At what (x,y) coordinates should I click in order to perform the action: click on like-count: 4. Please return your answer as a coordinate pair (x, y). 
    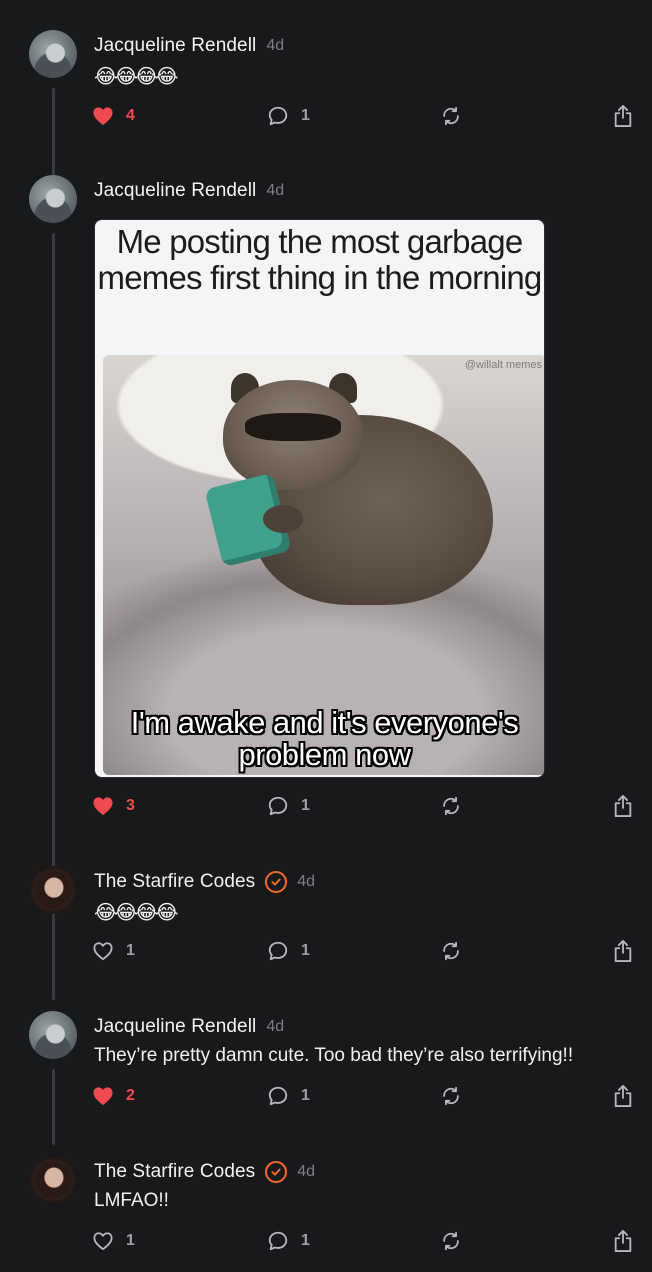
    Looking at the image, I should click on (130, 115).